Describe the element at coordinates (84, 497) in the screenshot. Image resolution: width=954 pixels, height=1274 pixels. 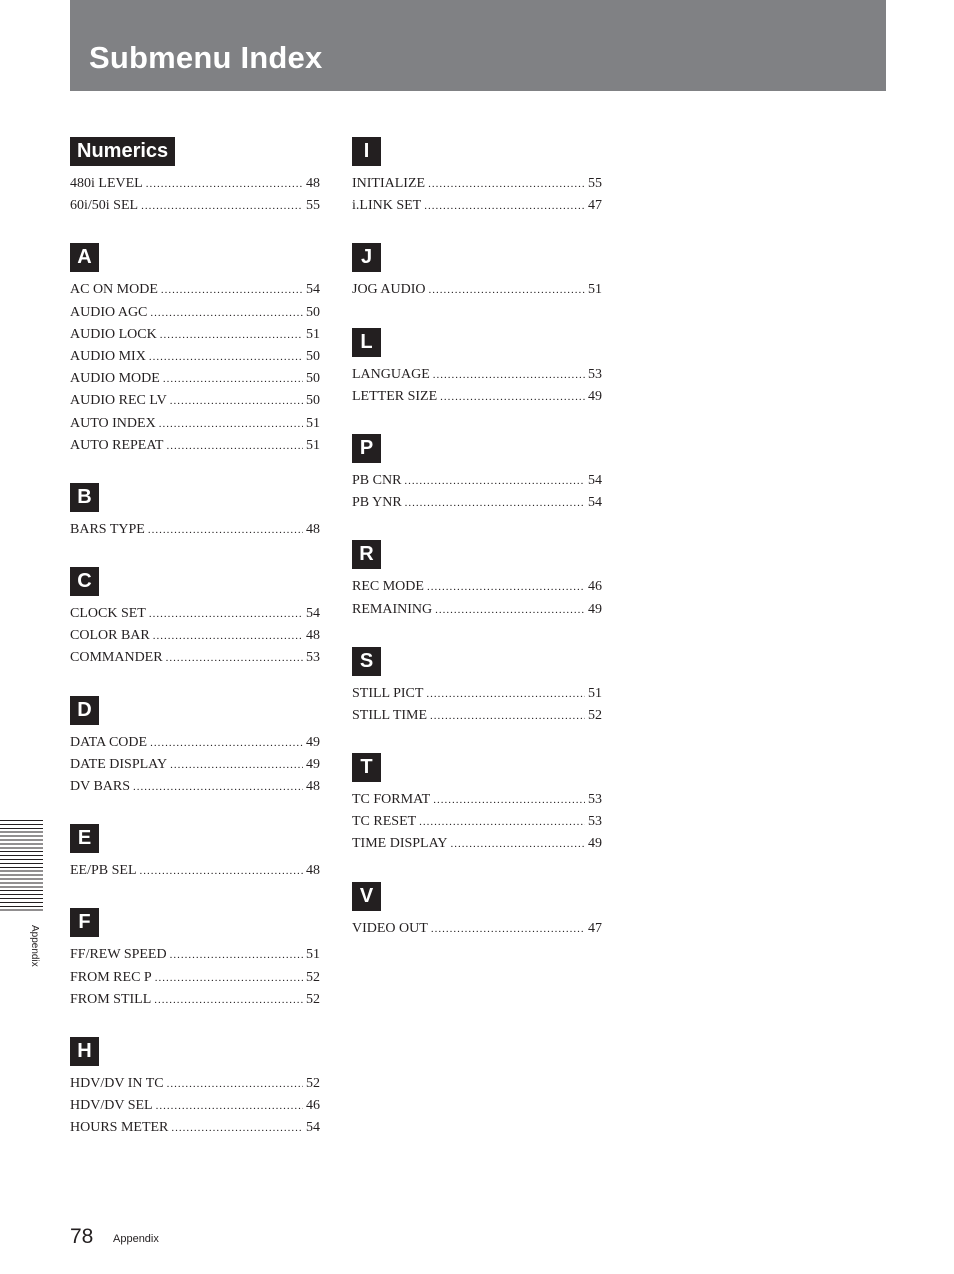
I see `section-letter-heading: B` at that location.